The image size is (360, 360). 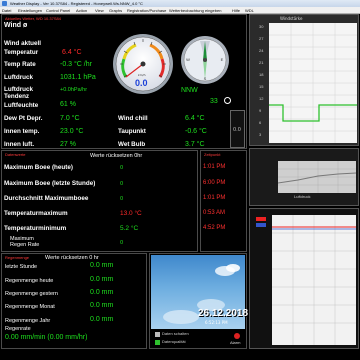 I want to click on menu-item-view: View, so click(x=99, y=10).